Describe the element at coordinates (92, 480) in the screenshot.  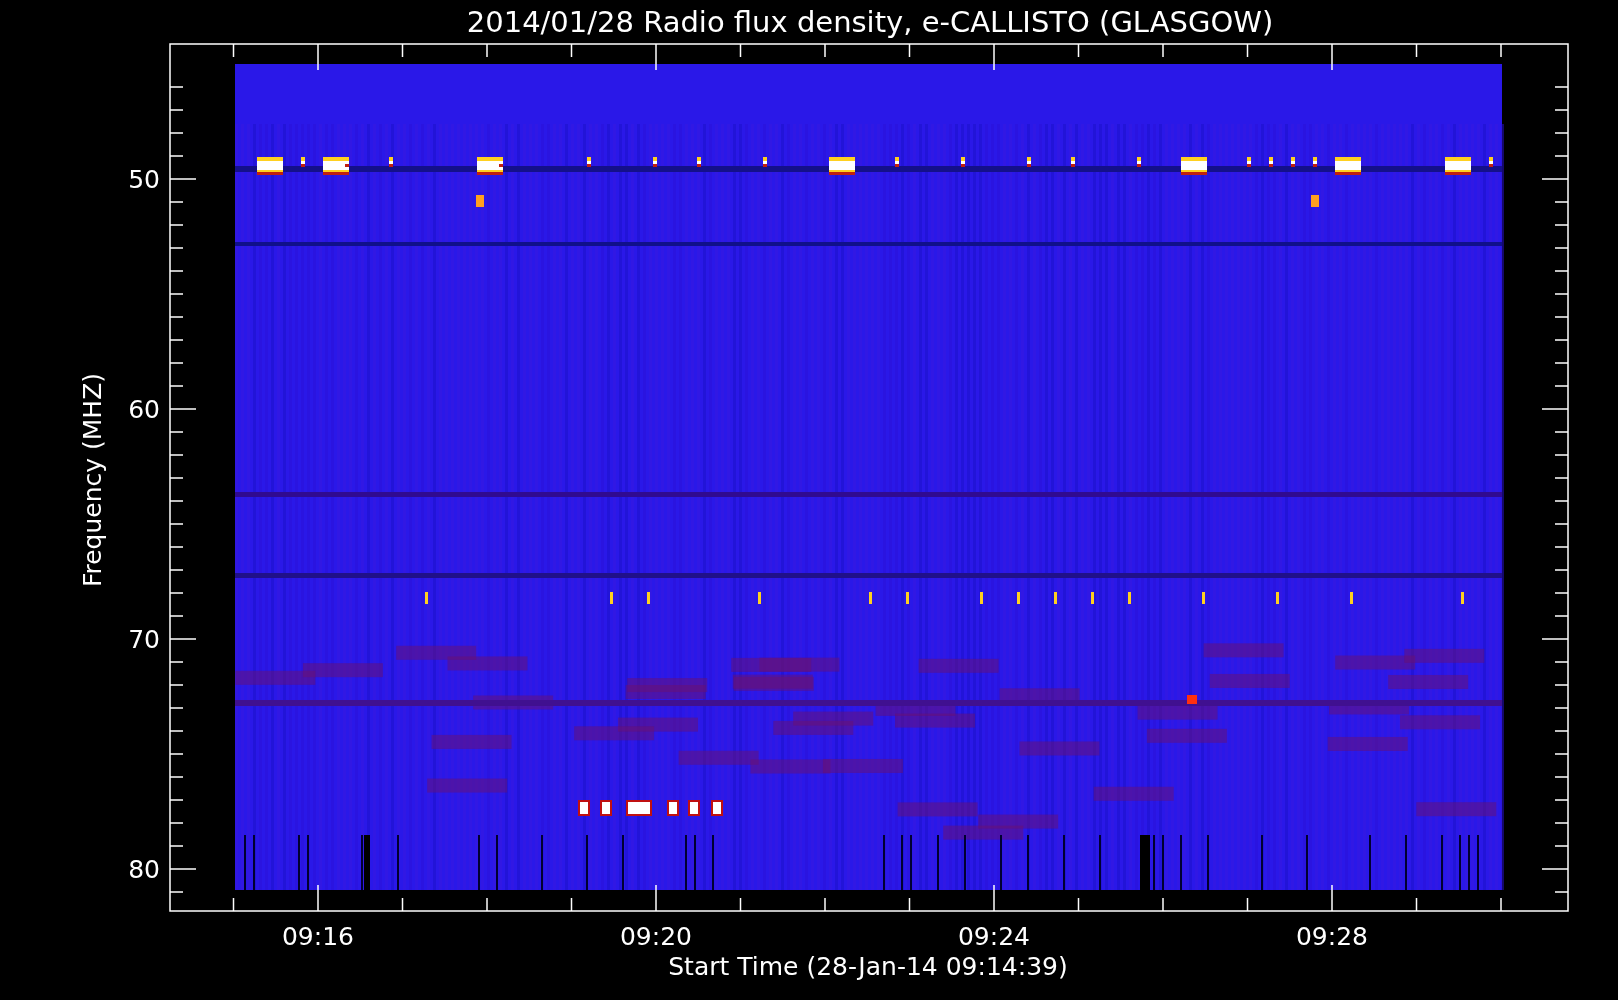
I see `y-axis-label: Frequency (MHZ)` at that location.